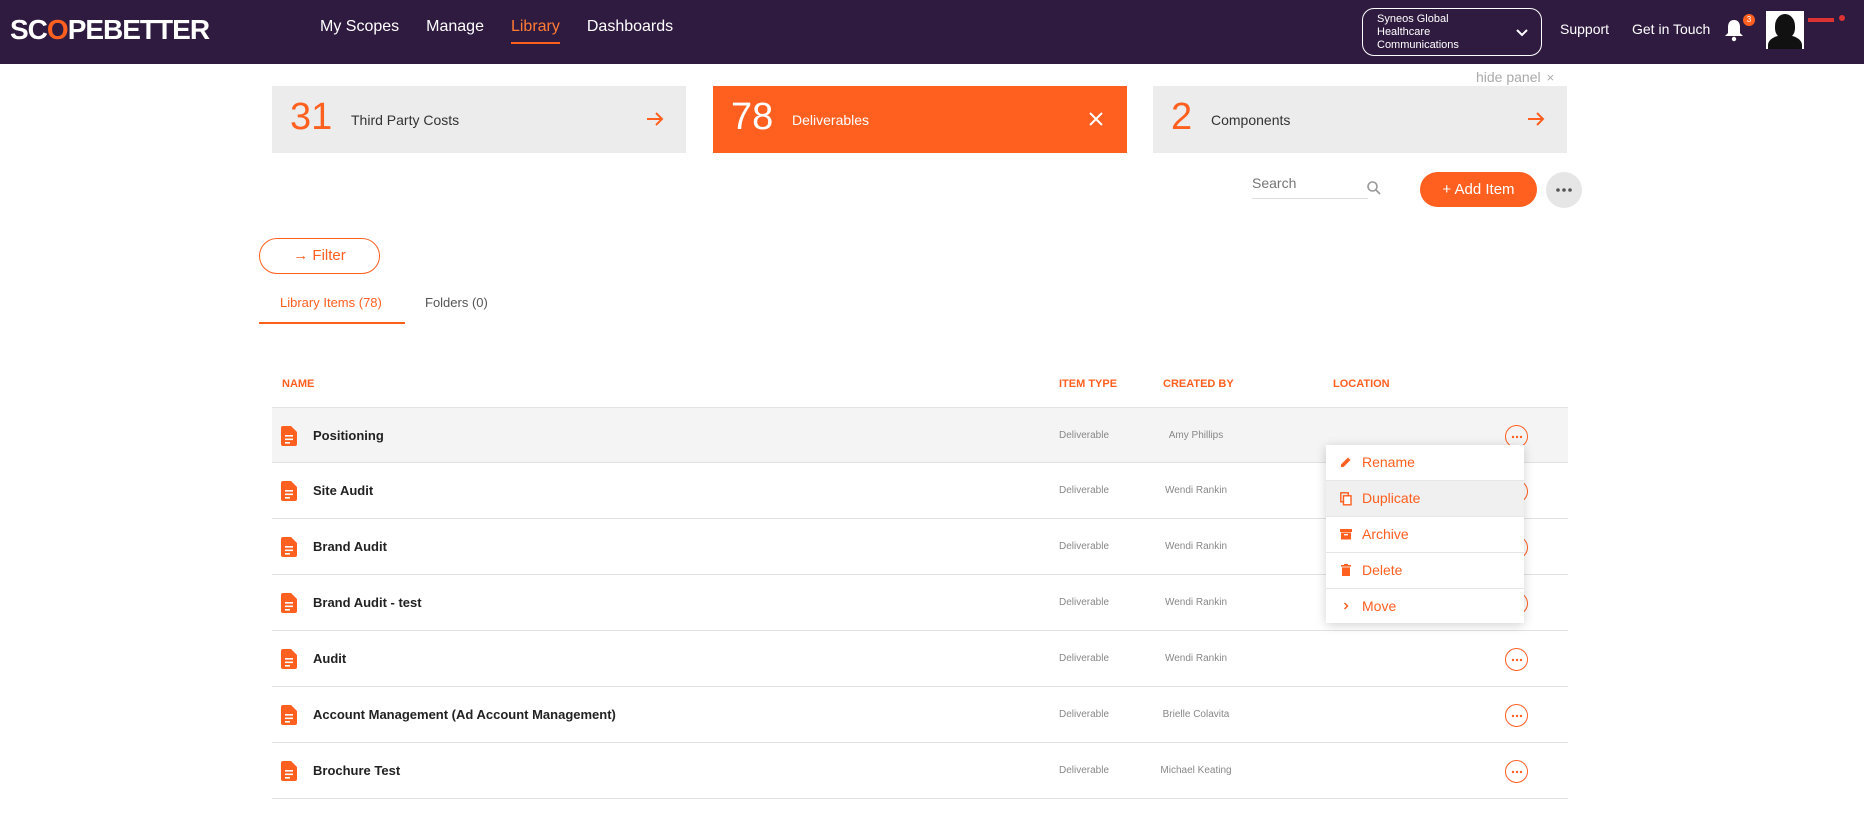 The width and height of the screenshot is (1864, 836). I want to click on add-item-button: + Add Item, so click(1478, 189).